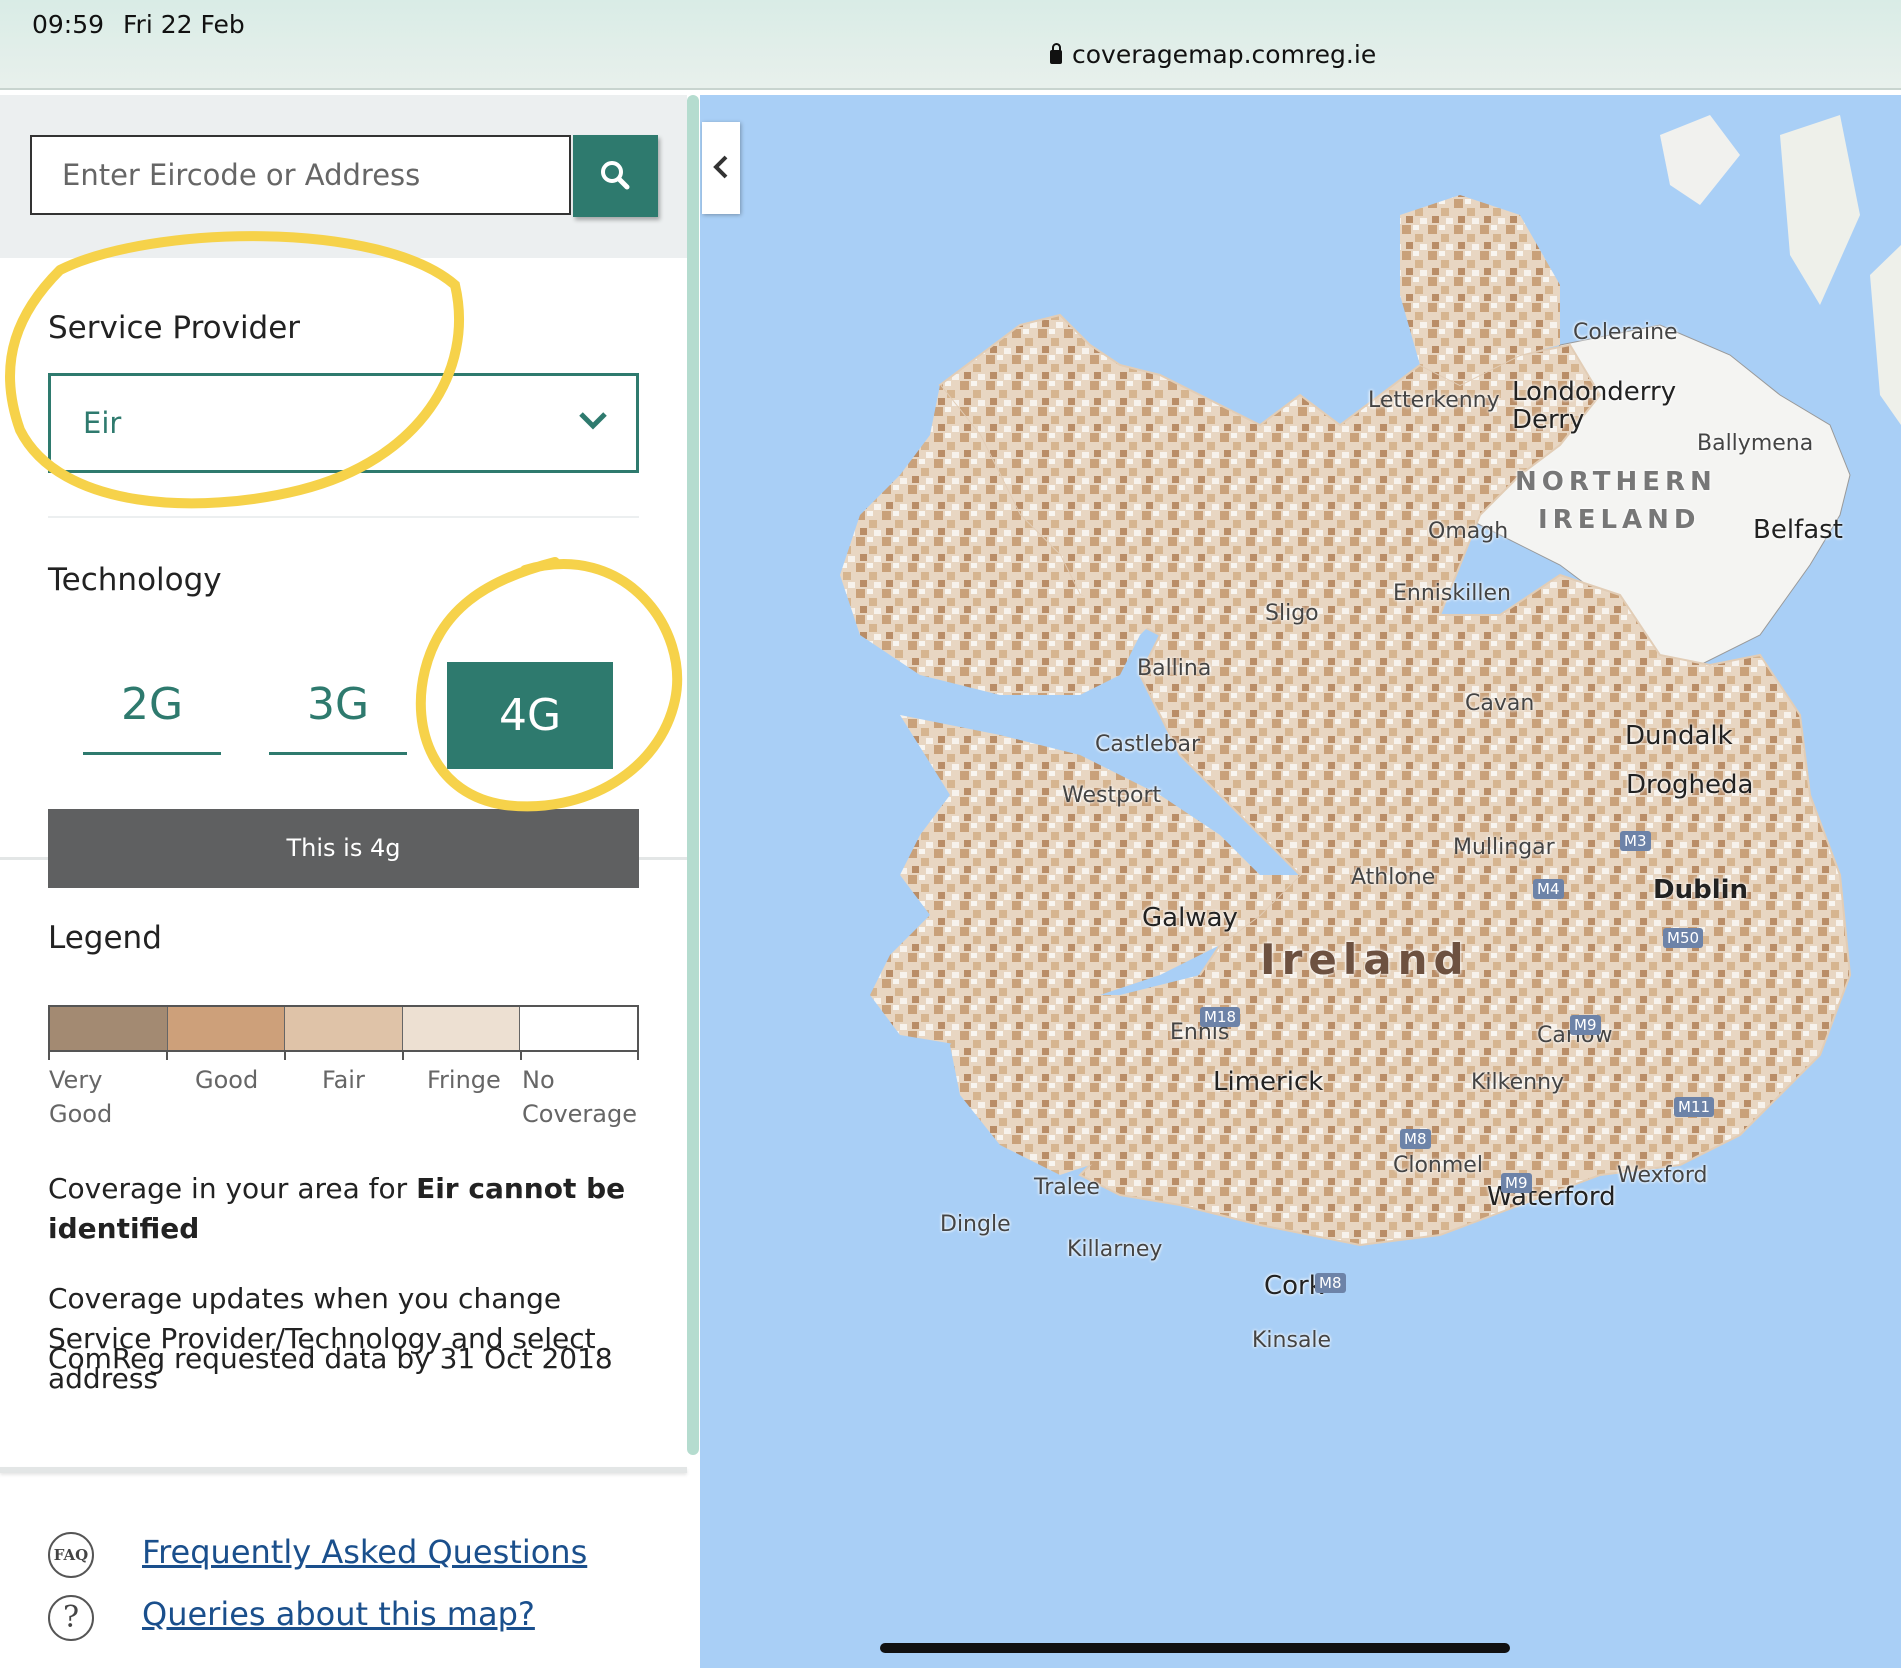  I want to click on legend-swatch-very-good, so click(109, 1028).